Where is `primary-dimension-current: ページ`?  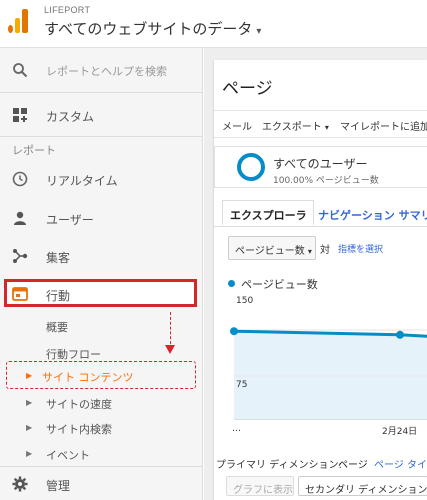 primary-dimension-current: ページ is located at coordinates (353, 465).